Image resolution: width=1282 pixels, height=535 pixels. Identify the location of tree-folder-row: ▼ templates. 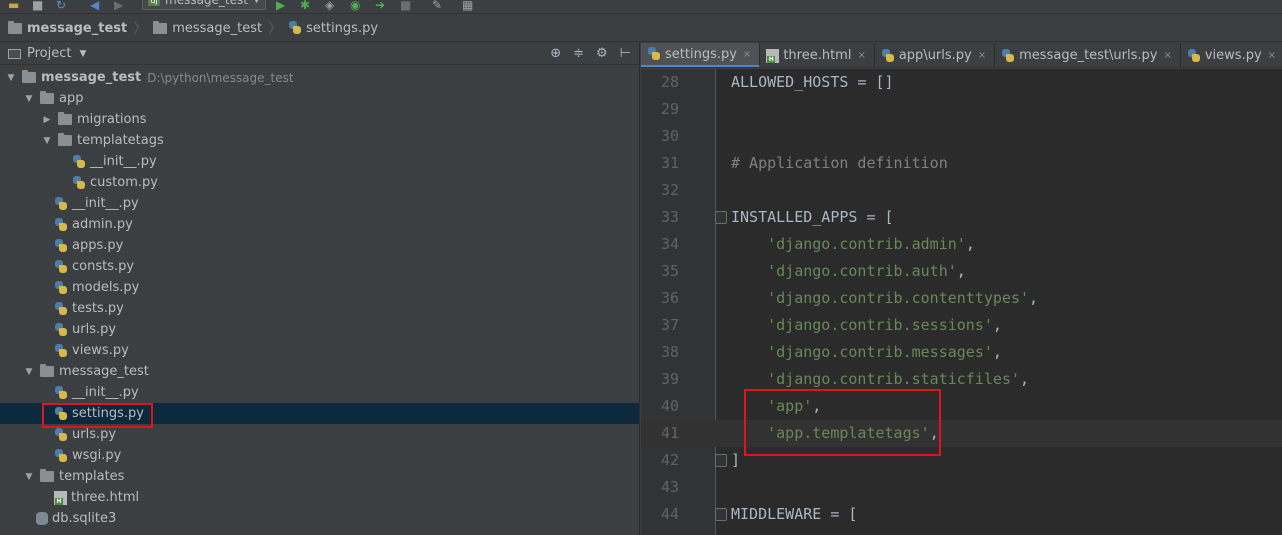
(319, 476).